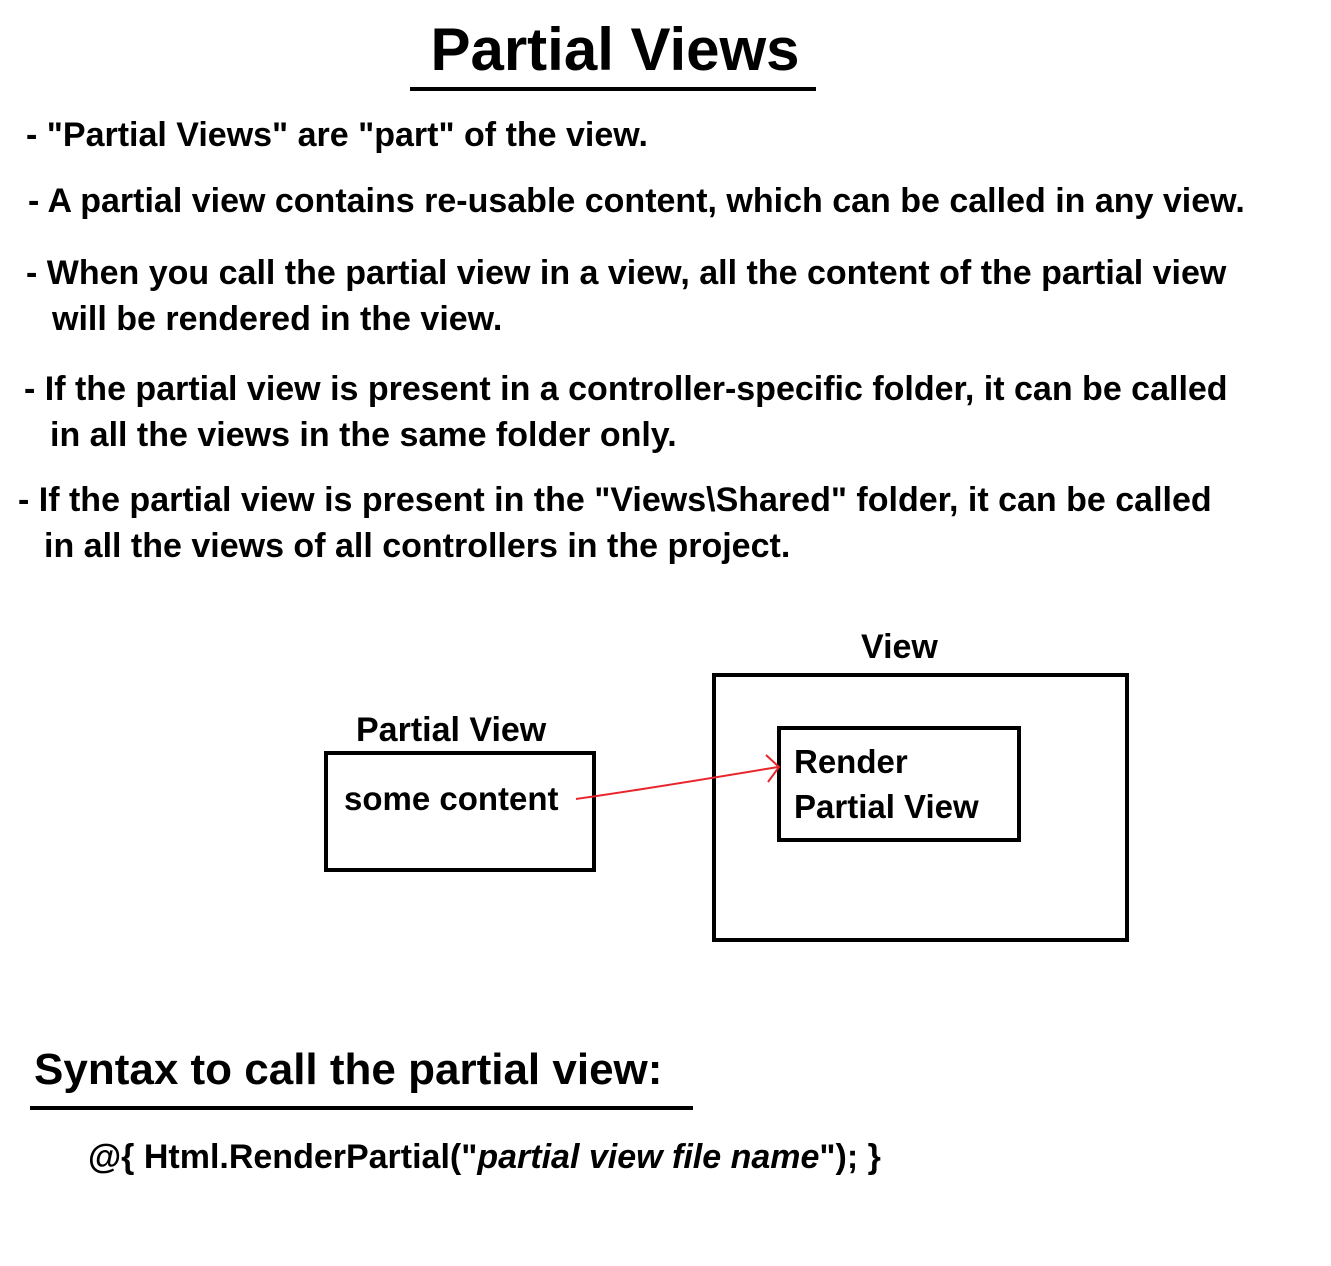  Describe the element at coordinates (850, 1157) in the screenshot. I see `syntax-code-suffix: "); }` at that location.